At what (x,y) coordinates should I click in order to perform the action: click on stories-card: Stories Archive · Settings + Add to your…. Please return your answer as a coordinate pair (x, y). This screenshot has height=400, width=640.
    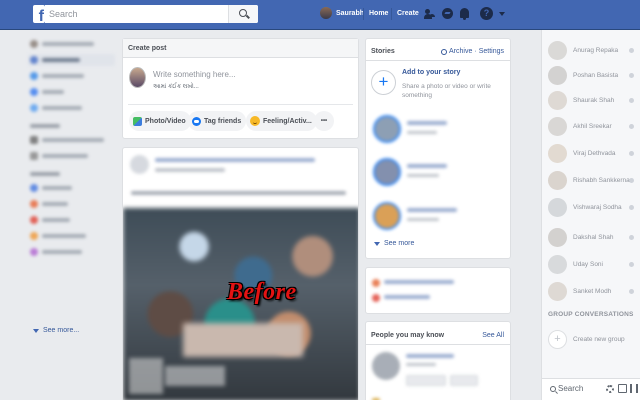
    Looking at the image, I should click on (438, 148).